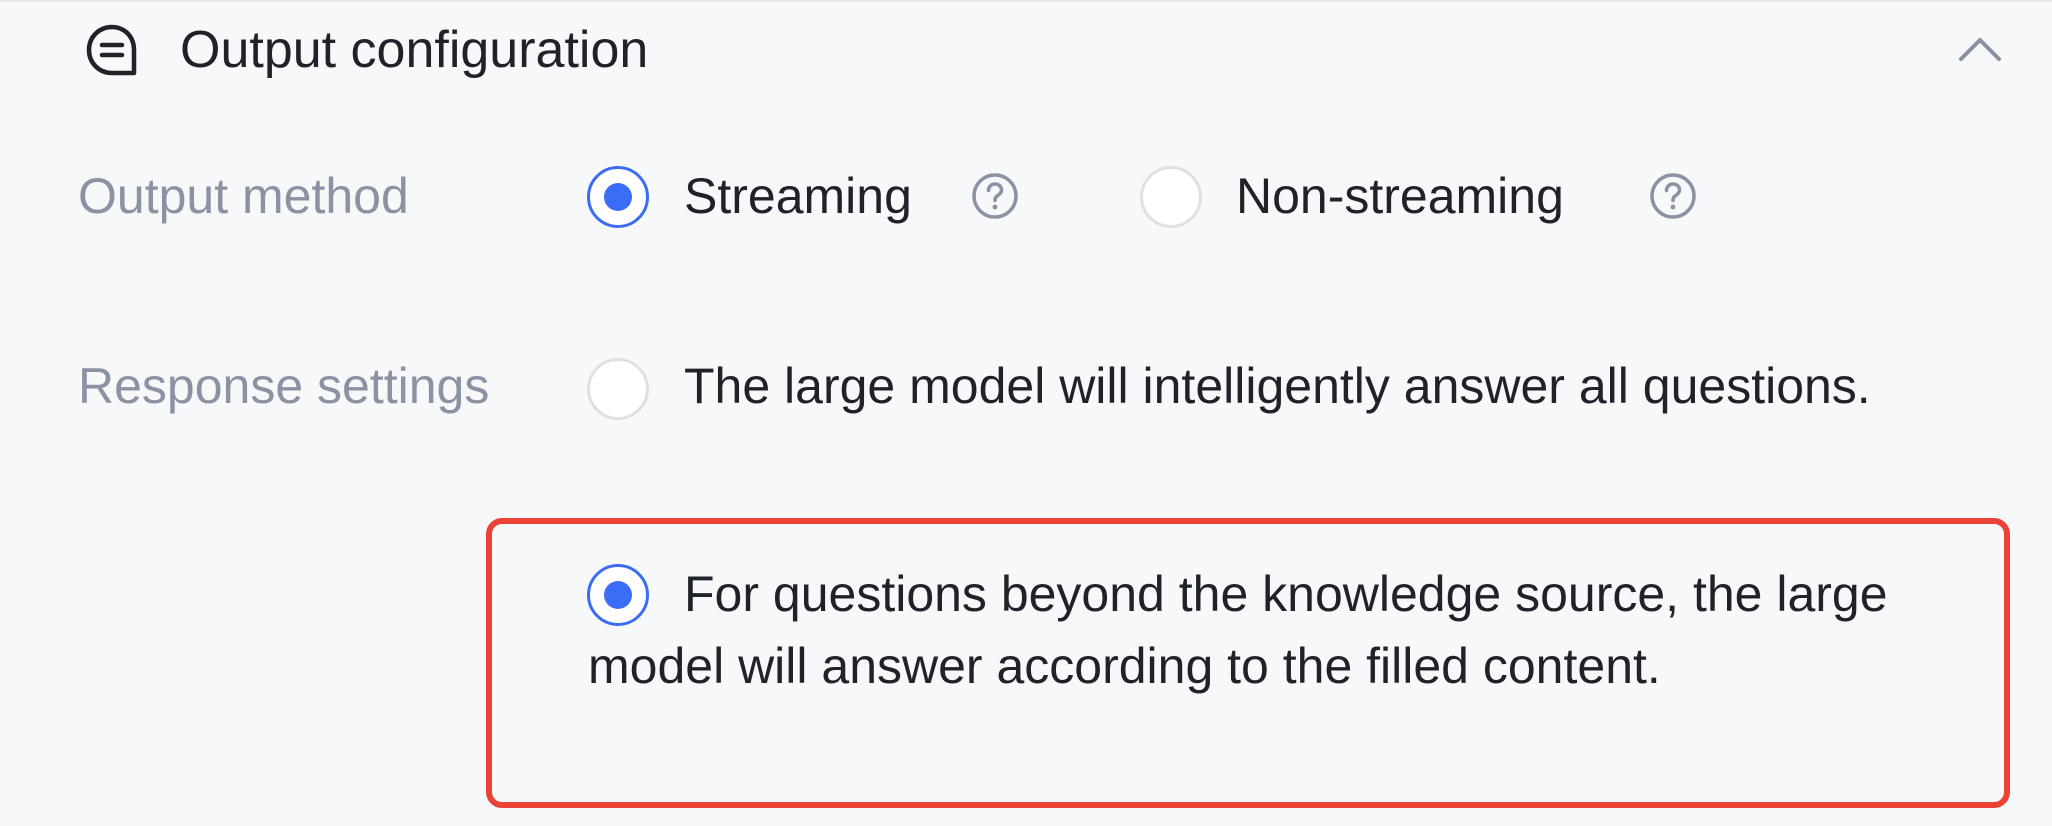  I want to click on chevron-up-icon, so click(1980, 49).